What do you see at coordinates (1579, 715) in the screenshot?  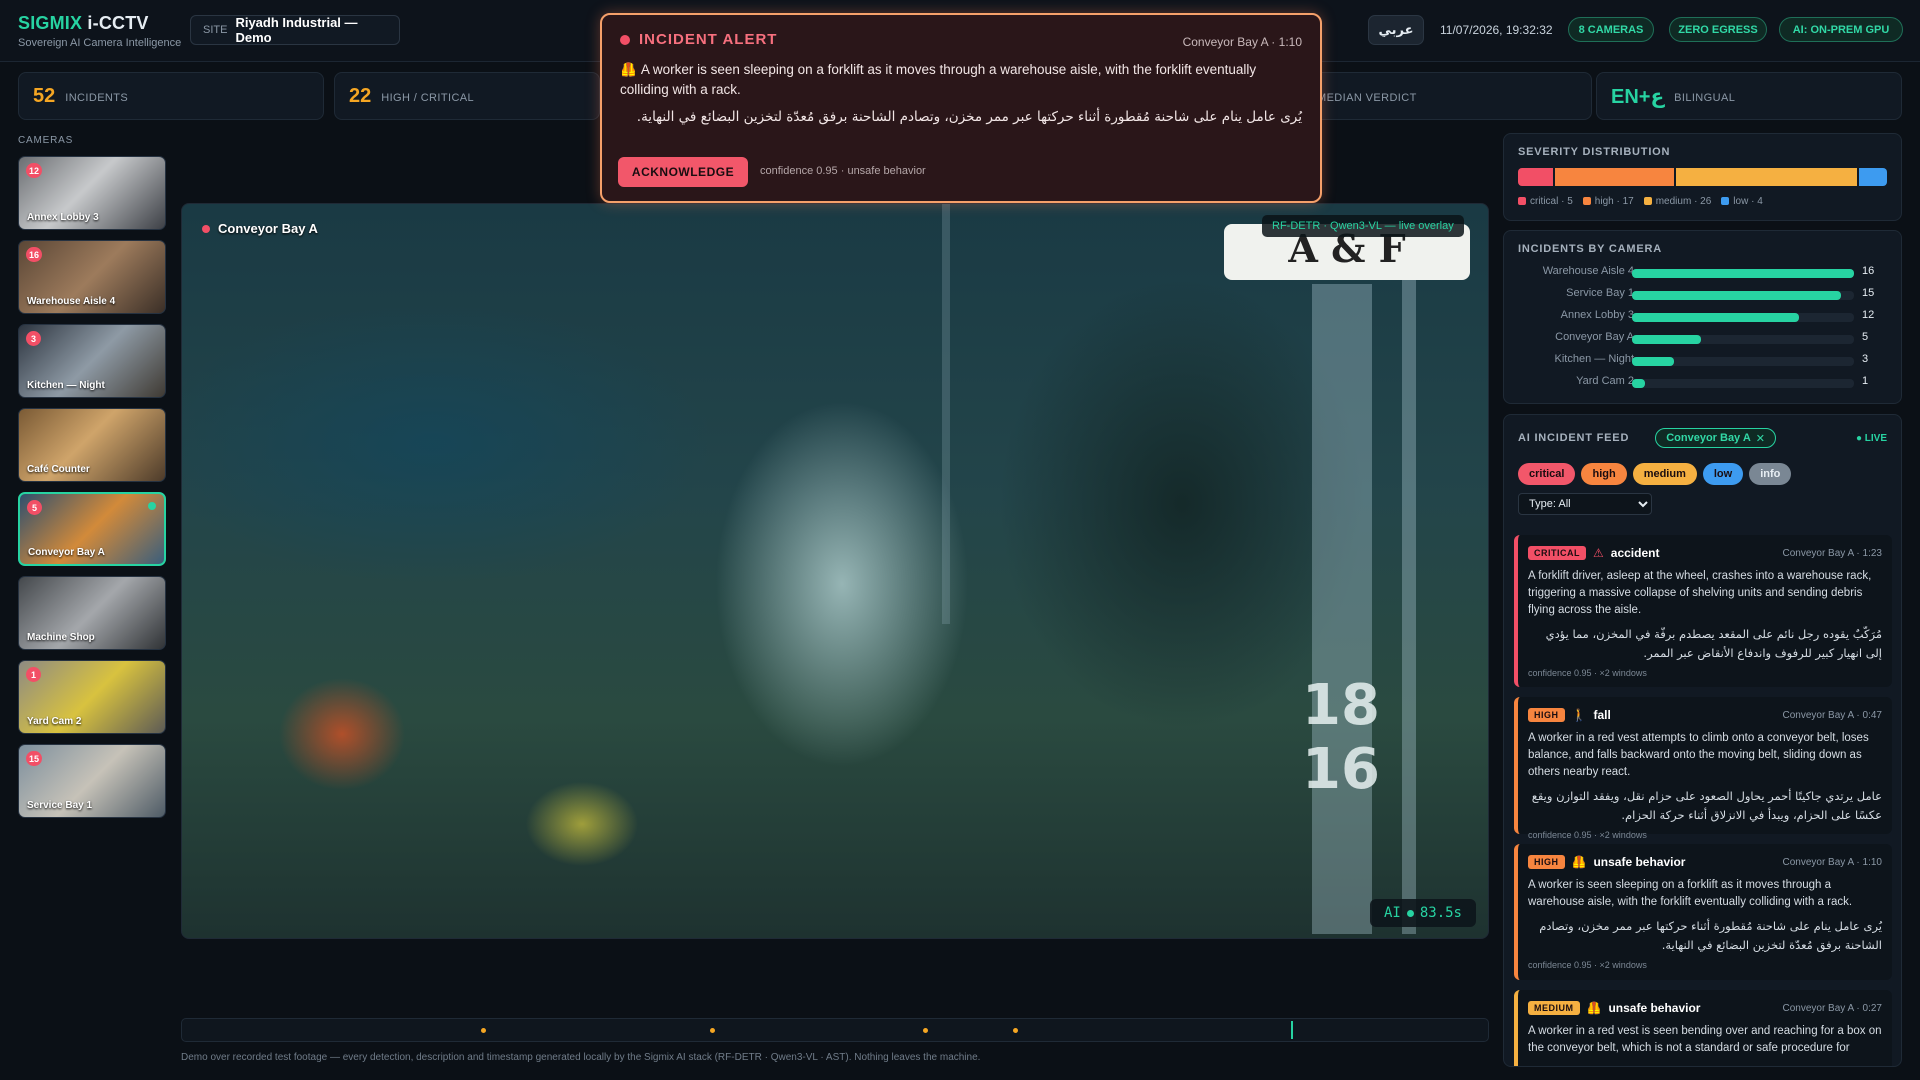 I see `person-falling-icon: 🚶` at bounding box center [1579, 715].